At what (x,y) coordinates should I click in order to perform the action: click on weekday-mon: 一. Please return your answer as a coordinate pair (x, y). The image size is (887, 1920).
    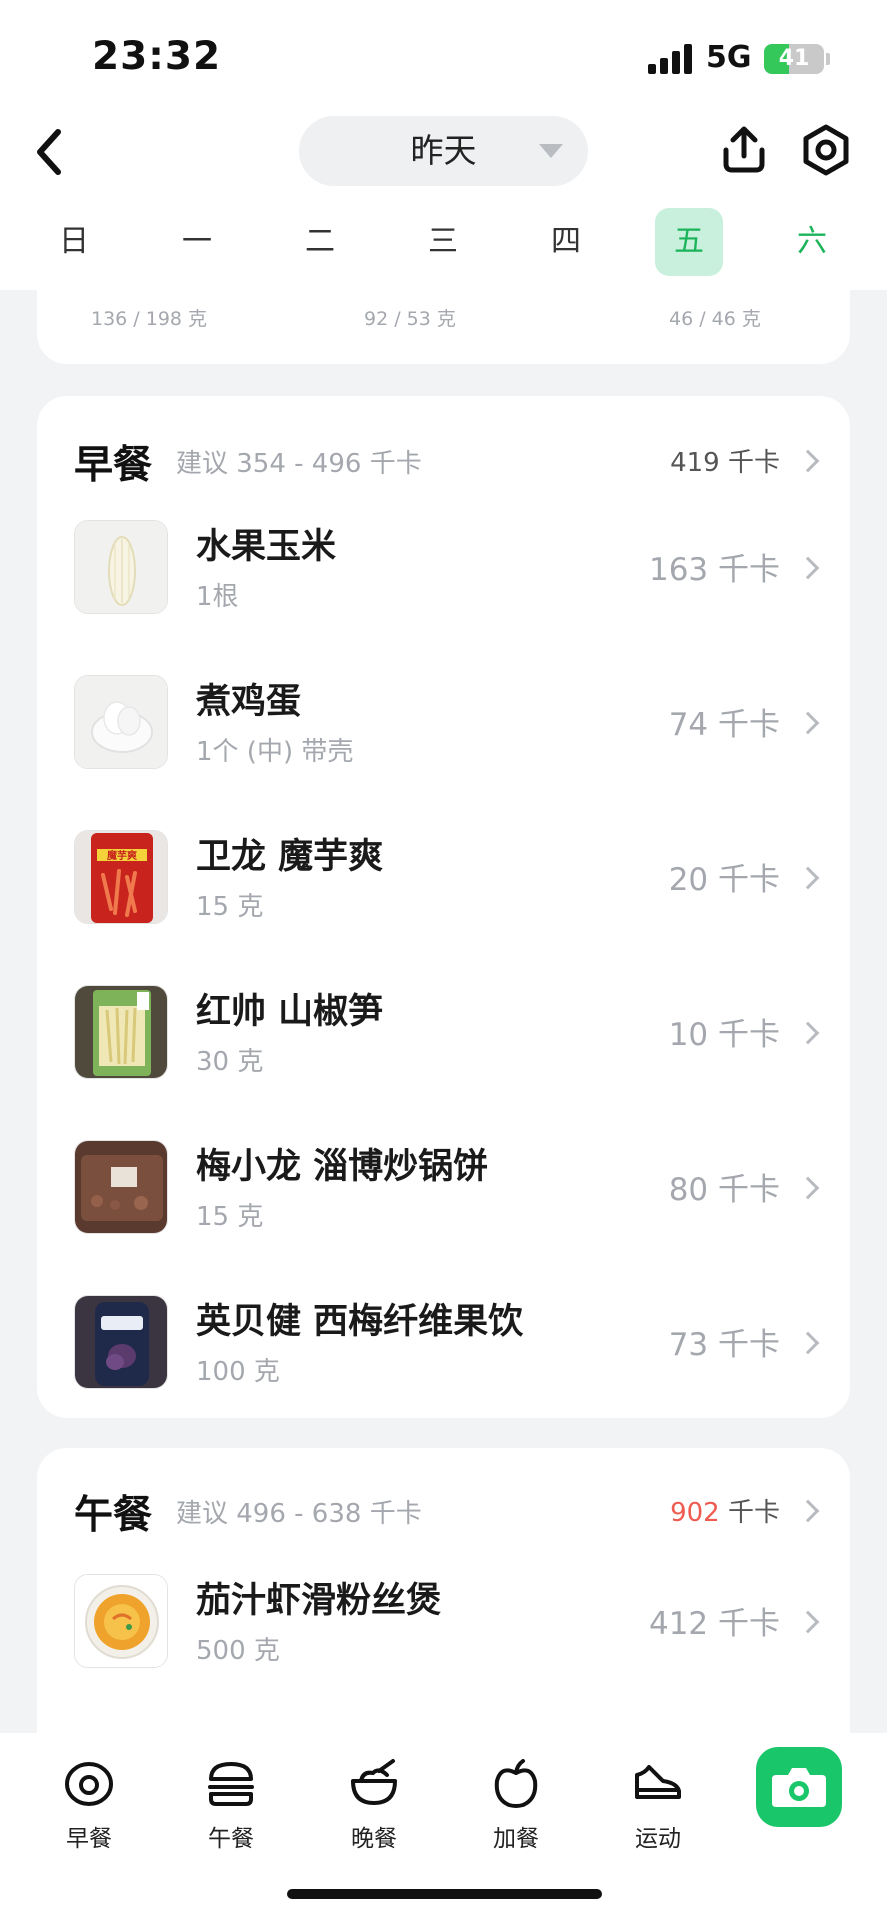
    Looking at the image, I should click on (197, 242).